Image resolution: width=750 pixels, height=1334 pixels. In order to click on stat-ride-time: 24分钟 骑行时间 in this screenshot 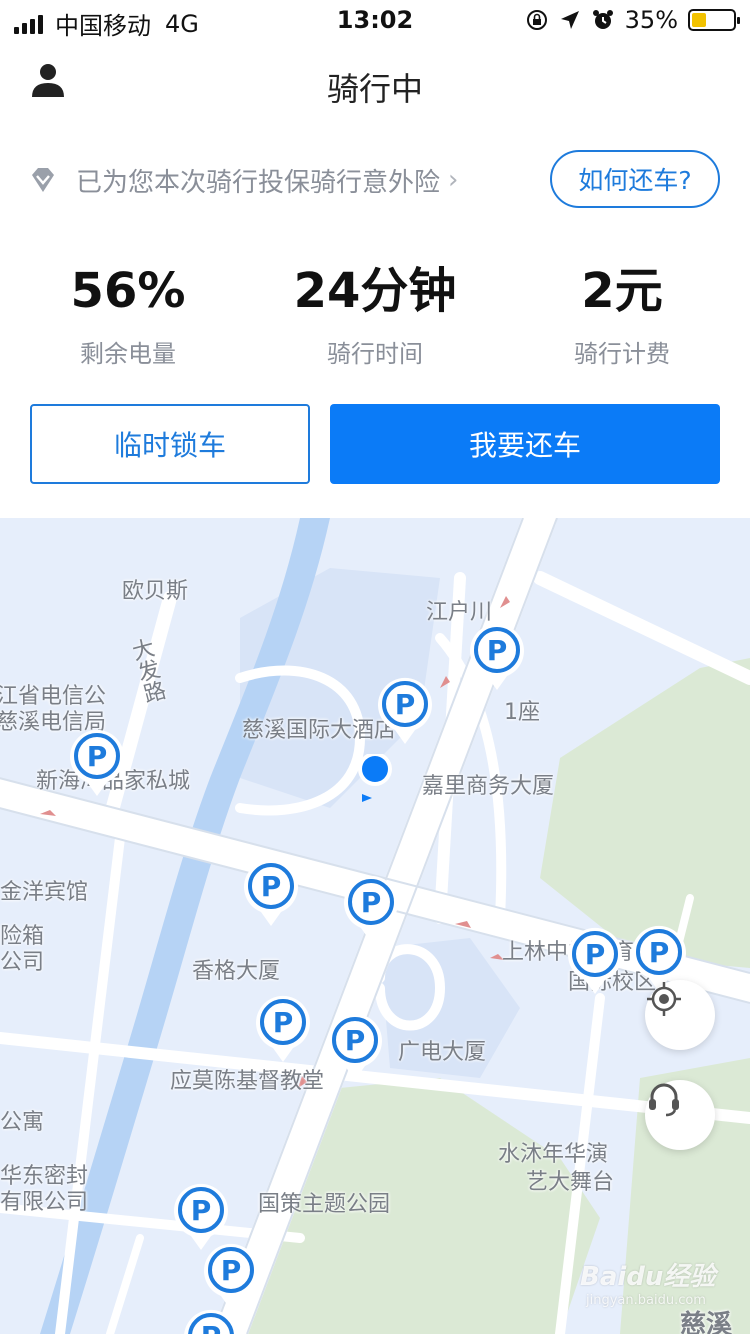, I will do `click(375, 313)`.